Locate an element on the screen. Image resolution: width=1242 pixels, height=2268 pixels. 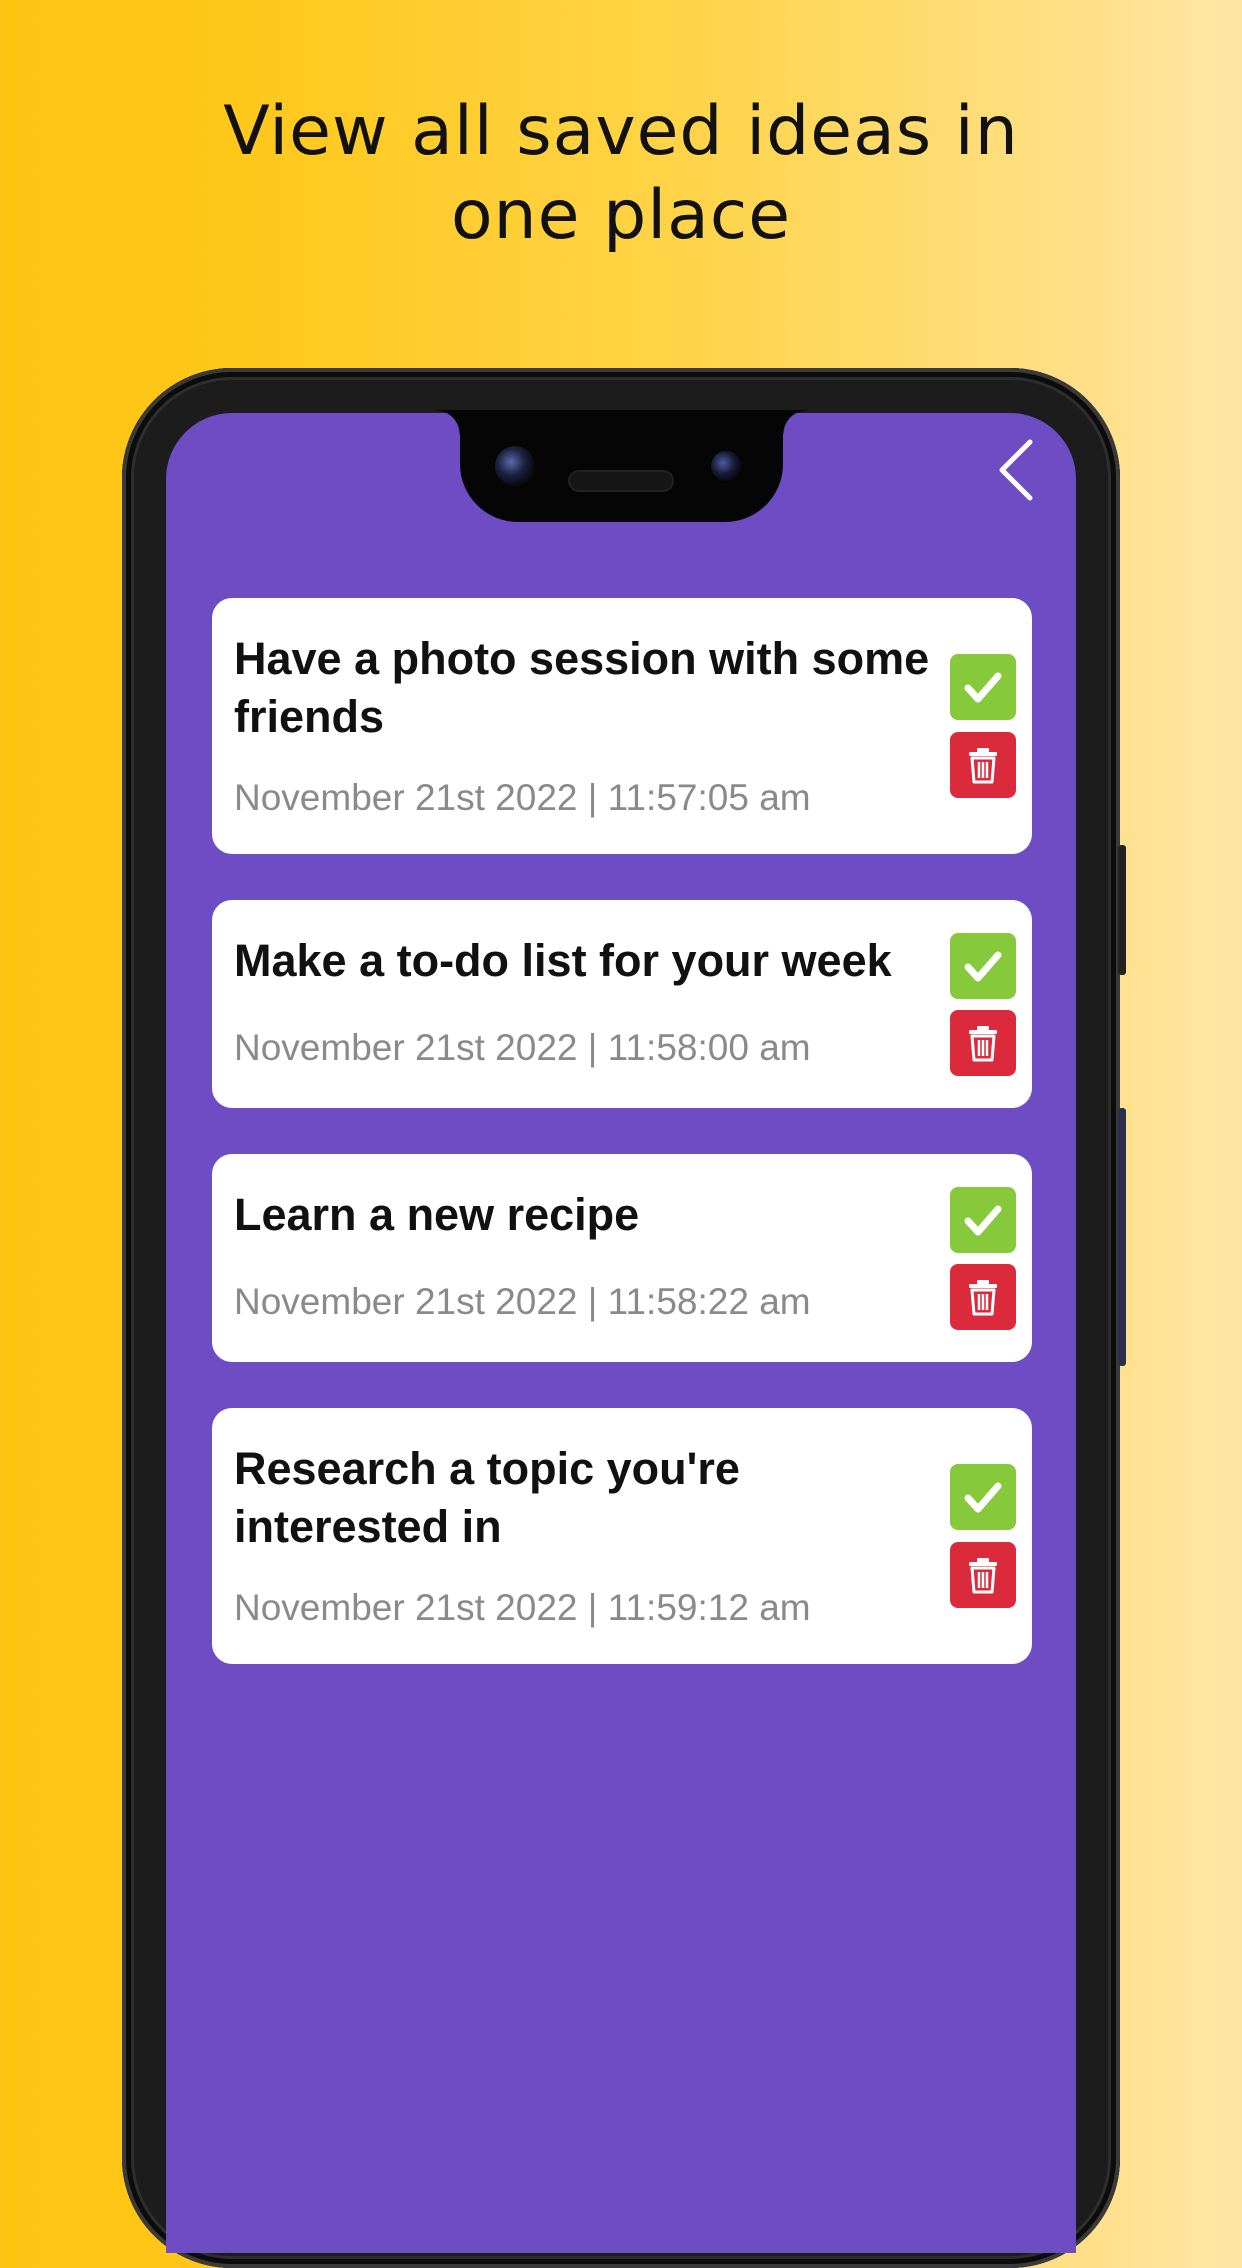
idea-title: Make a to-do list for your week is located at coordinates (563, 960).